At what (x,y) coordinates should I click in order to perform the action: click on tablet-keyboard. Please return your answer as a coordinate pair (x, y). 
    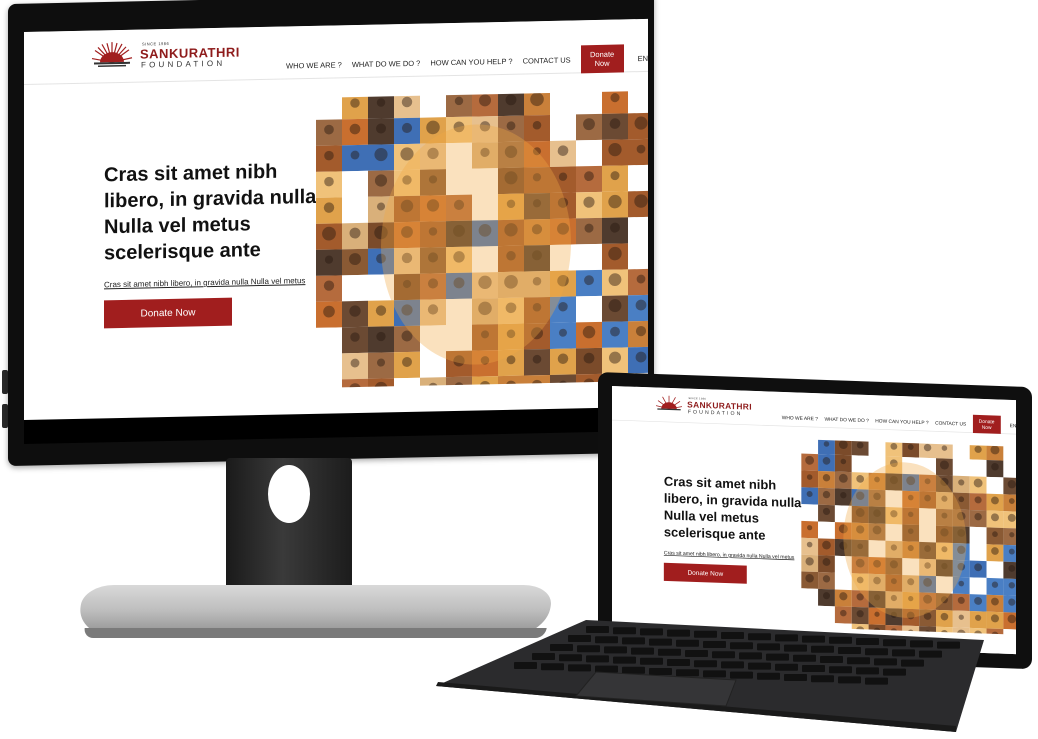
    Looking at the image, I should click on (710, 676).